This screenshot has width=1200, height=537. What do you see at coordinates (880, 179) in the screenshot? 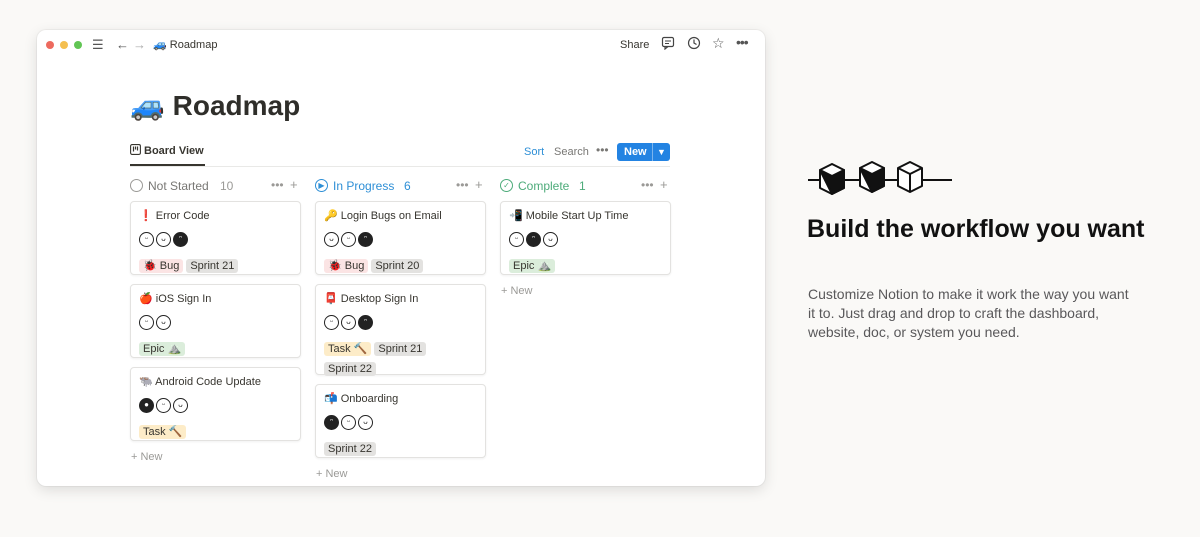
I see `cube-chain-icon` at bounding box center [880, 179].